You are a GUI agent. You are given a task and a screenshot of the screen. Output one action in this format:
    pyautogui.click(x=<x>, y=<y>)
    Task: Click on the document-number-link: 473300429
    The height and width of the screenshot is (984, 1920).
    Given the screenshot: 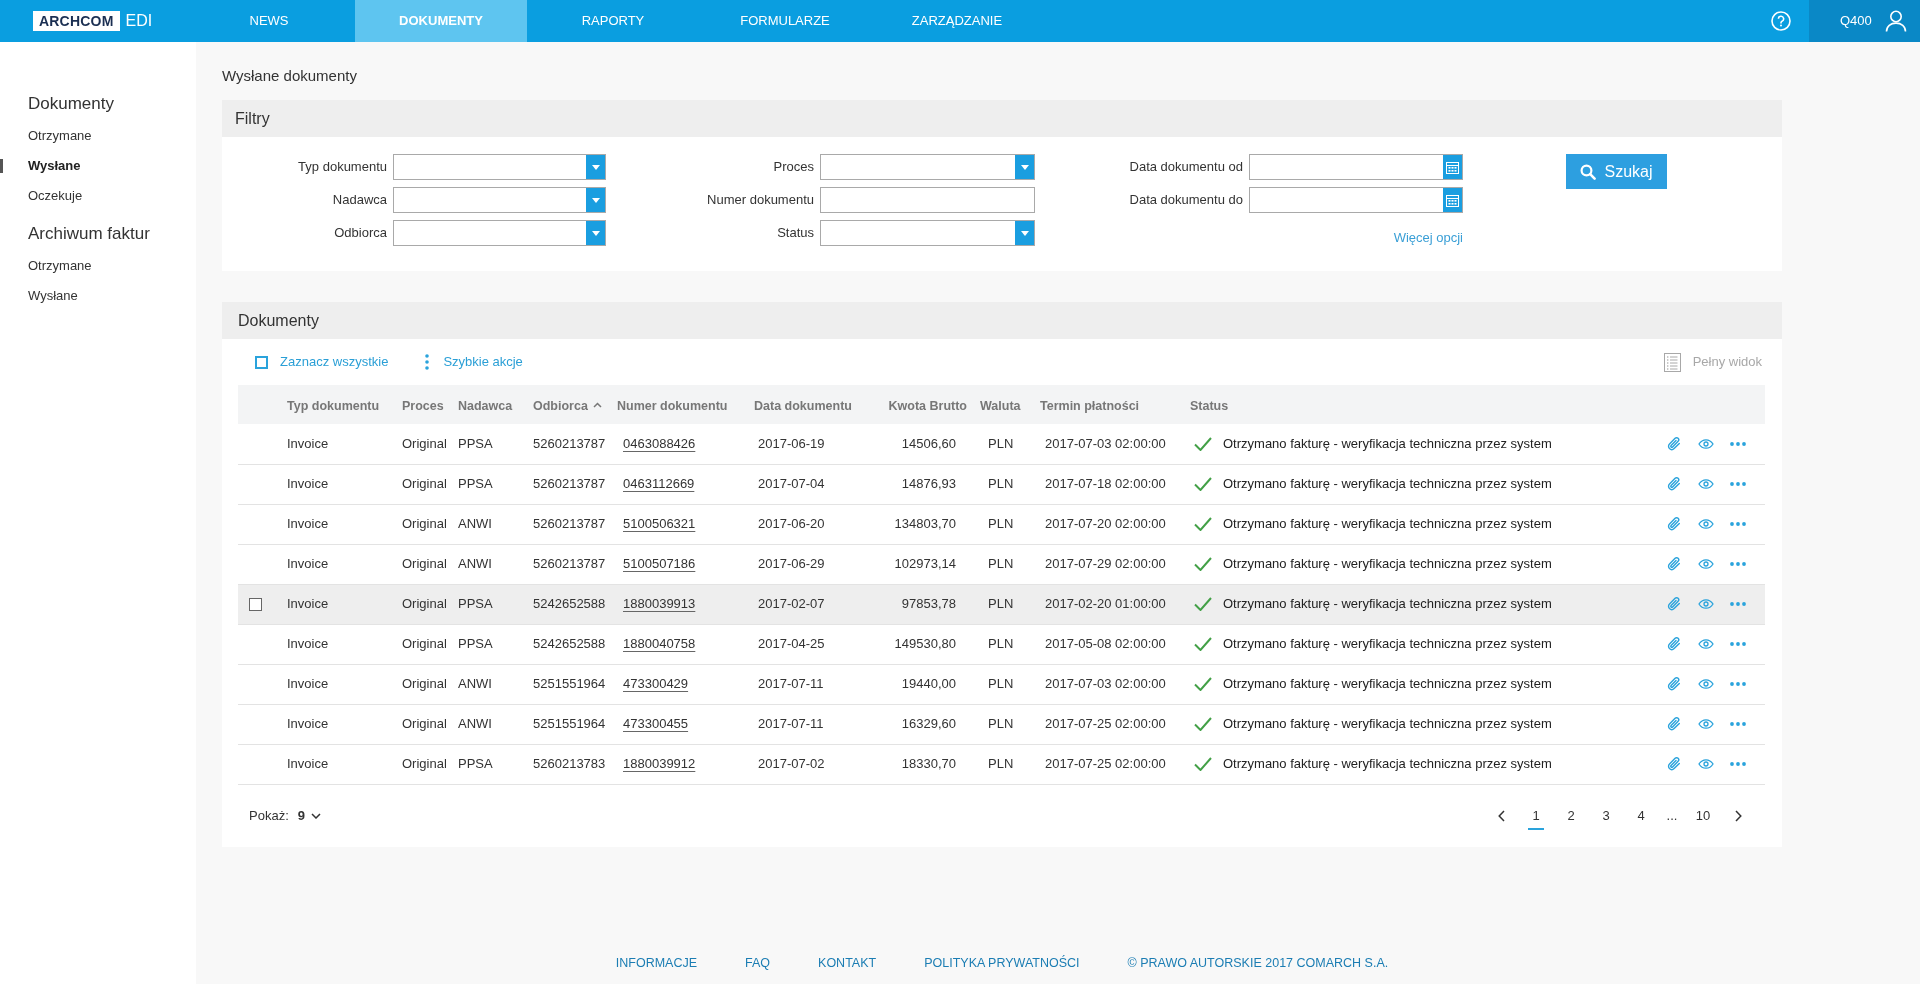 What is the action you would take?
    pyautogui.click(x=656, y=684)
    